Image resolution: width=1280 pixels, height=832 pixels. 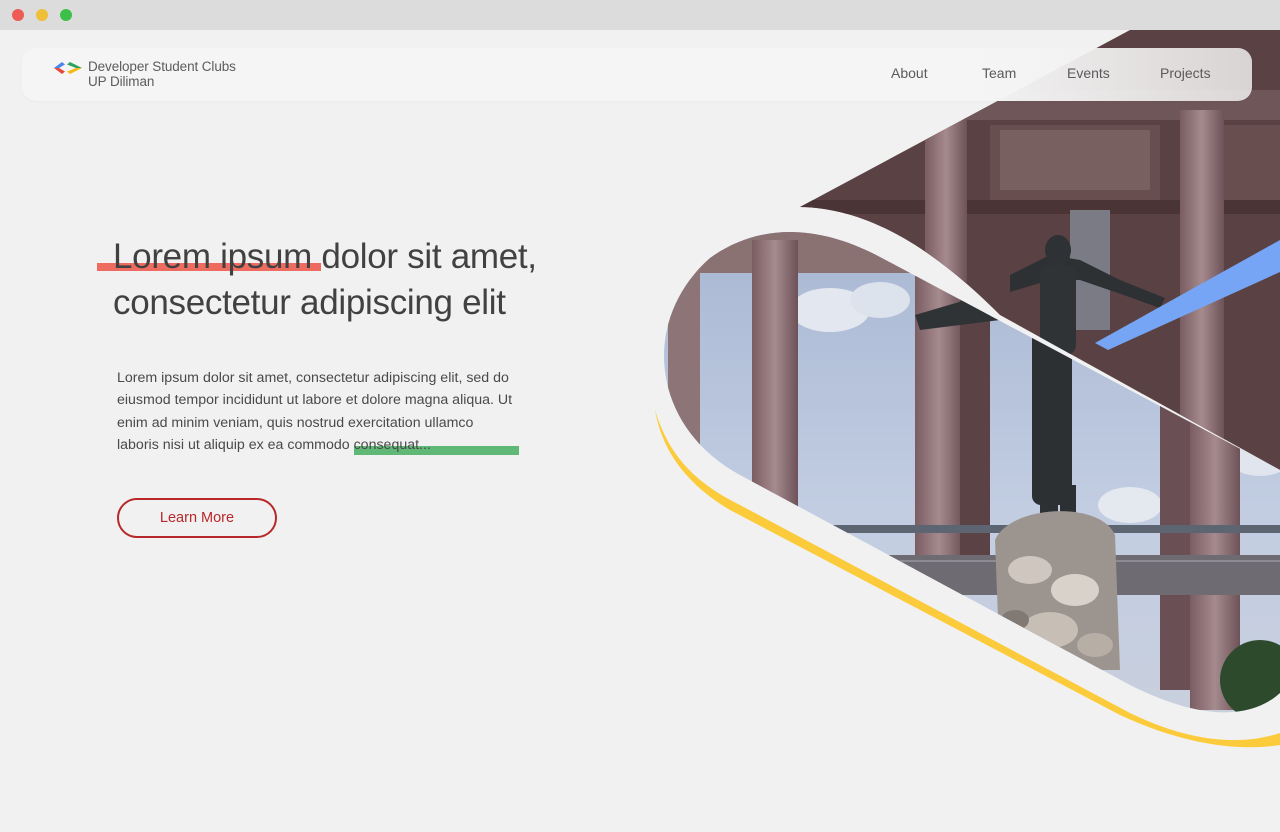 I want to click on developer-student-clubs-logo-icon, so click(x=68, y=68).